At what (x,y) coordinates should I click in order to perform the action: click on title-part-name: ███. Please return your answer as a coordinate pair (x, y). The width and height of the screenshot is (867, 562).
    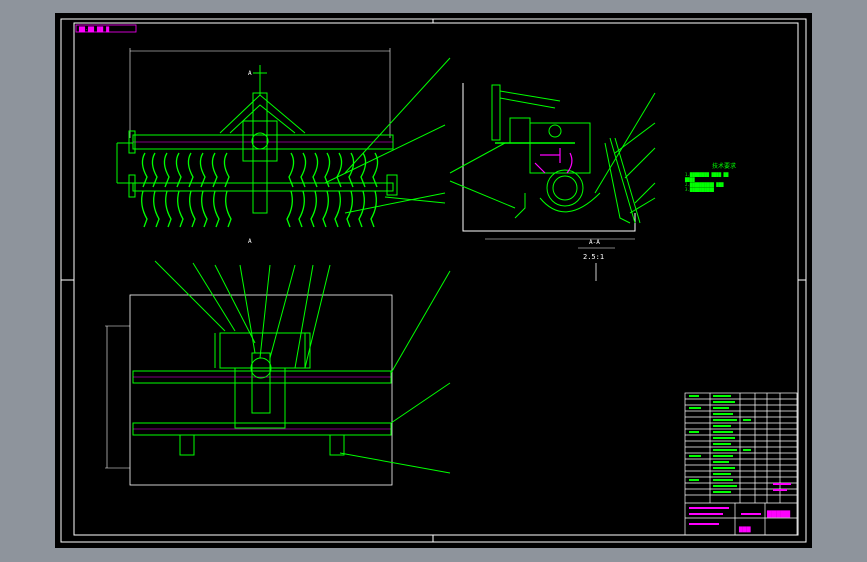
    Looking at the image, I should click on (744, 529).